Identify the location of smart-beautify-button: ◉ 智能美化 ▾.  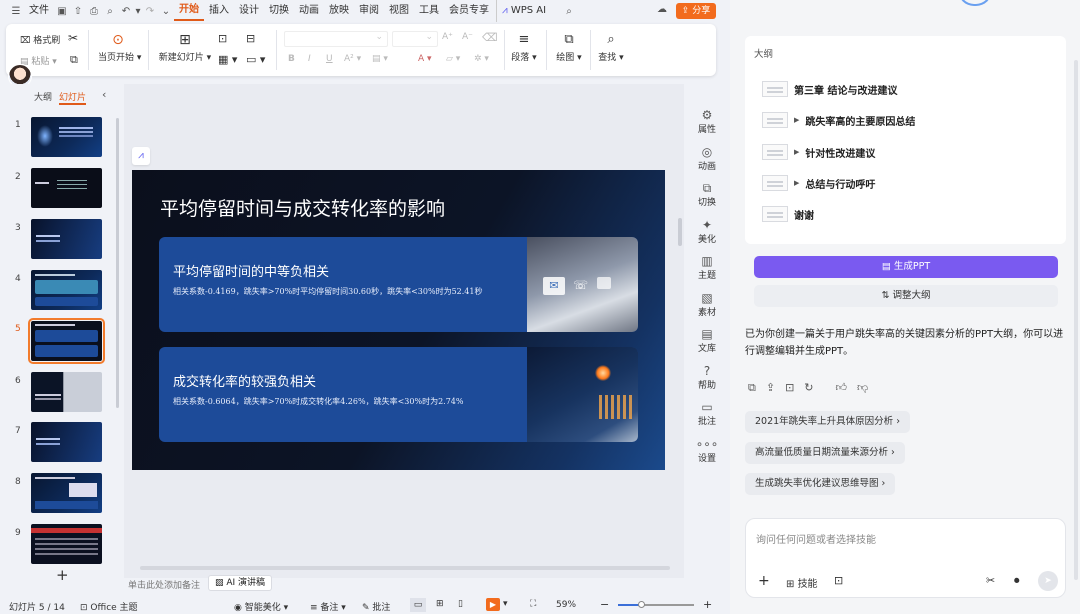
(261, 606).